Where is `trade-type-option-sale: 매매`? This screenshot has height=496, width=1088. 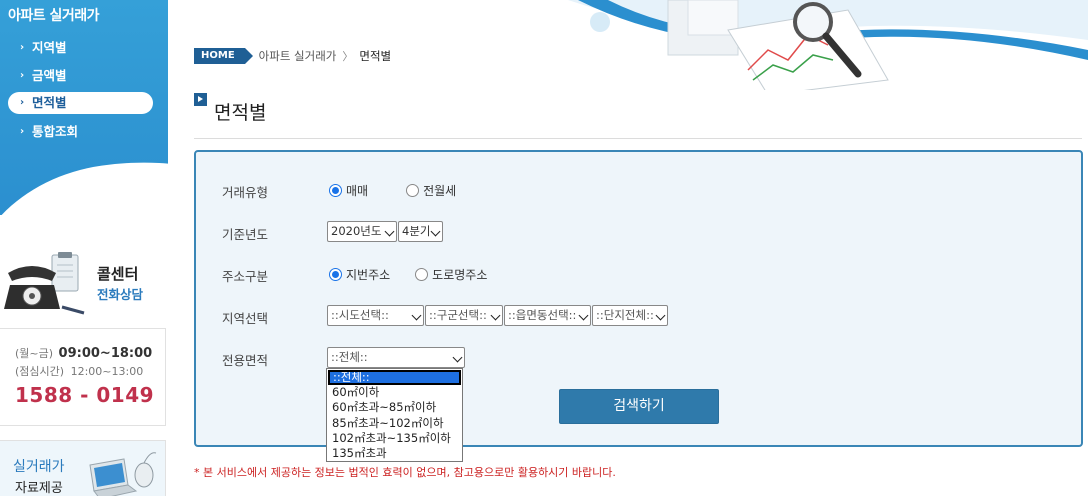 trade-type-option-sale: 매매 is located at coordinates (348, 190).